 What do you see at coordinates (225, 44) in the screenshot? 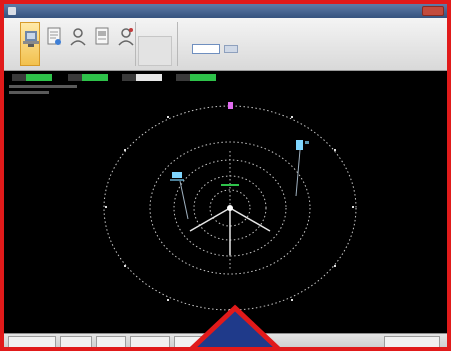
I see `ribbon-toolbar` at bounding box center [225, 44].